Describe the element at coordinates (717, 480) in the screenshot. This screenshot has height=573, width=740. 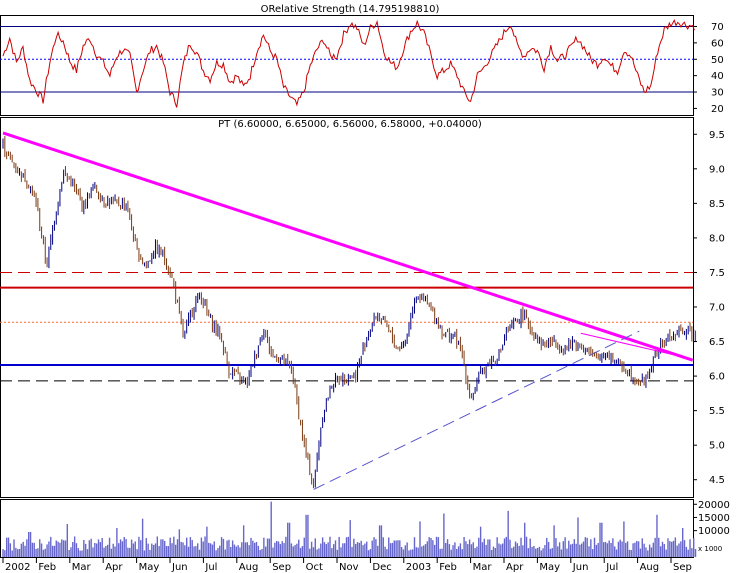
I see `price-tick-label: 4.5` at that location.